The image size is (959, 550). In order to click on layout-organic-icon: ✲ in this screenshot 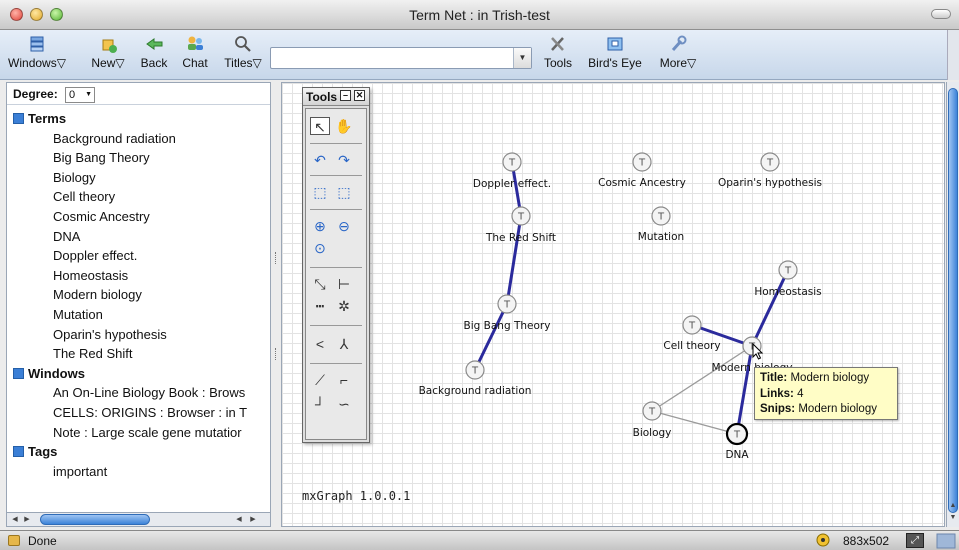, I will do `click(344, 306)`.